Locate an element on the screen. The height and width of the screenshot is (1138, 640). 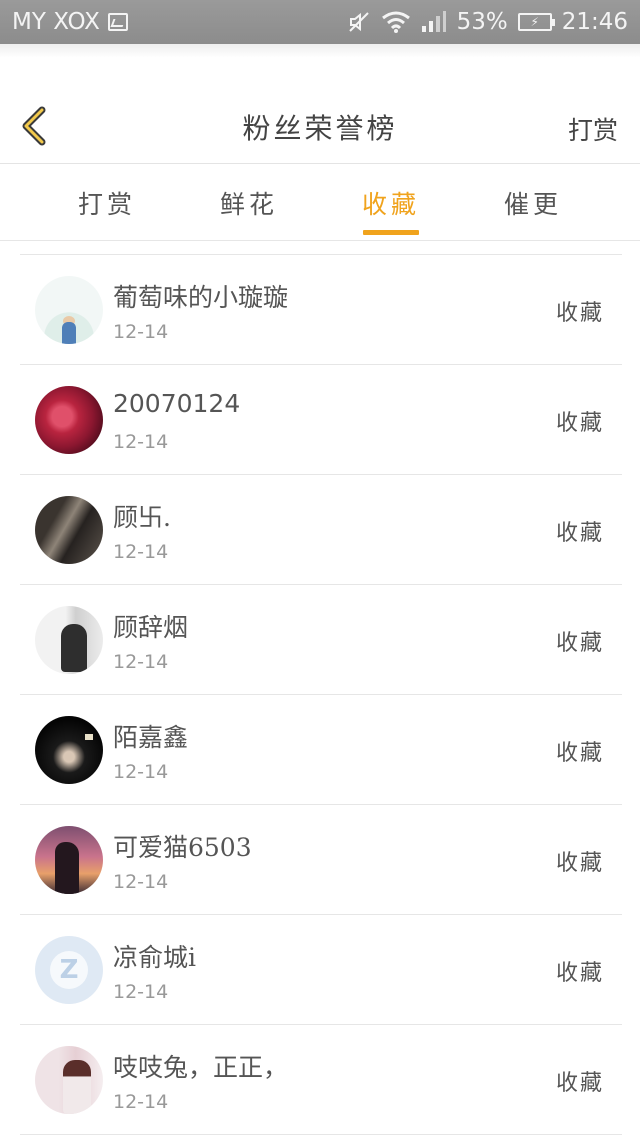
list-item: Z 凉俞城i 12-14 收藏 is located at coordinates (321, 970).